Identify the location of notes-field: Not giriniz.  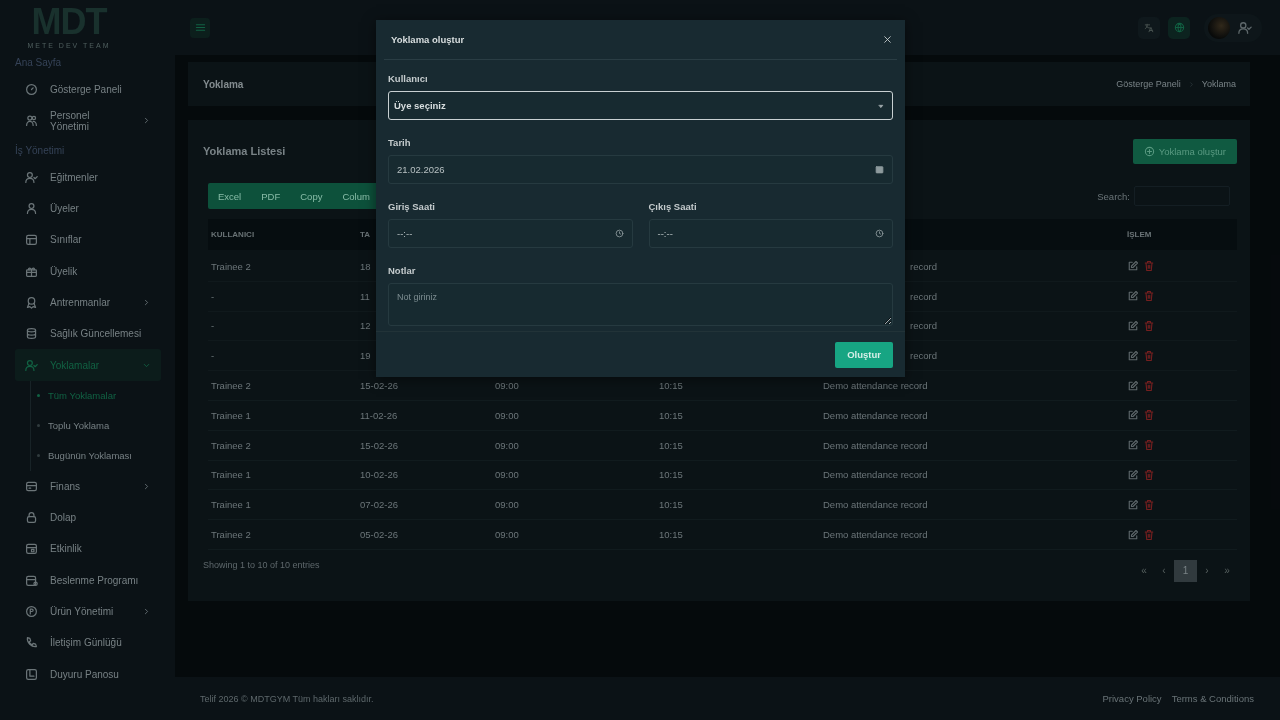
(640, 304).